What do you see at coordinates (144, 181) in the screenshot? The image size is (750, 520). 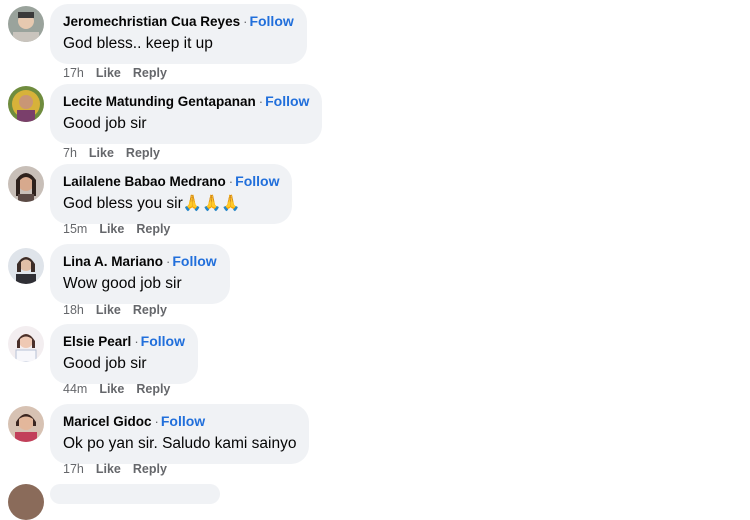 I see `comment-author: Lailalene Babao Medrano` at bounding box center [144, 181].